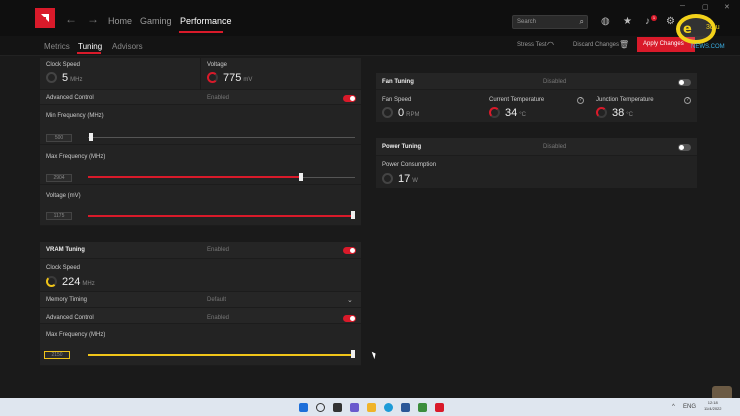  Describe the element at coordinates (684, 147) in the screenshot. I see `power-tuning-toggle` at that location.